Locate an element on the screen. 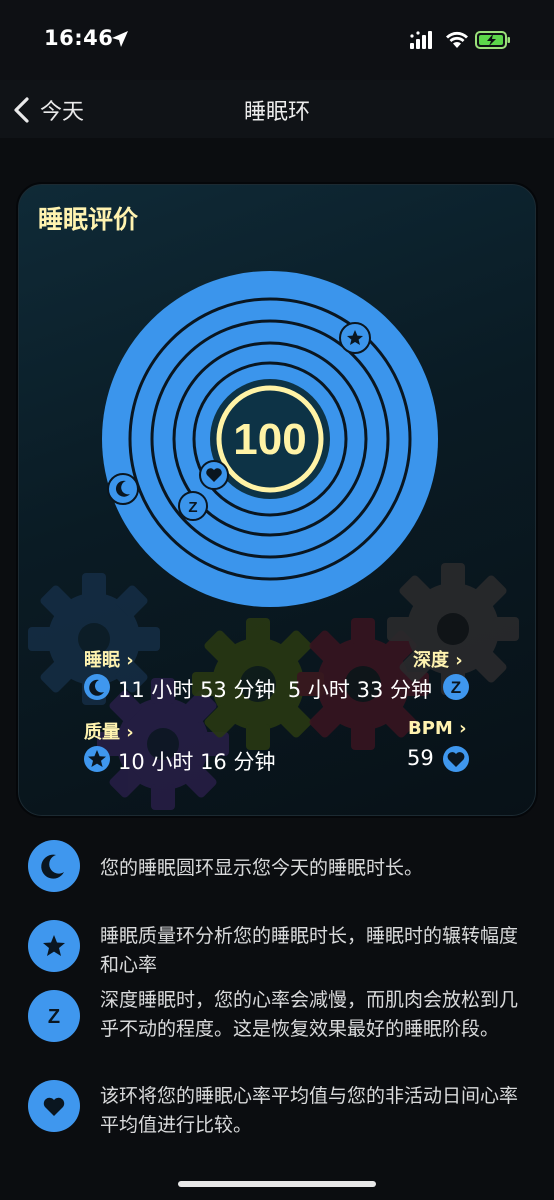 The height and width of the screenshot is (1200, 554). legend-text: 您的睡眠圆环显示您今天的睡眠时长。 is located at coordinates (262, 868).